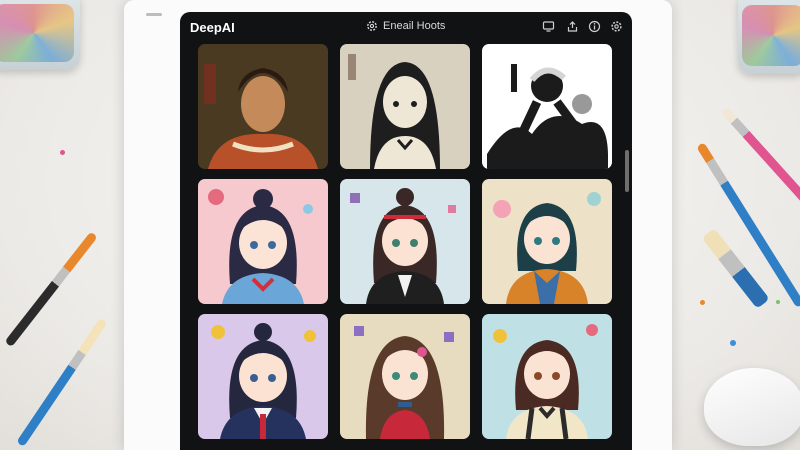 This screenshot has height=450, width=800. What do you see at coordinates (594, 26) in the screenshot?
I see `info-icon` at bounding box center [594, 26].